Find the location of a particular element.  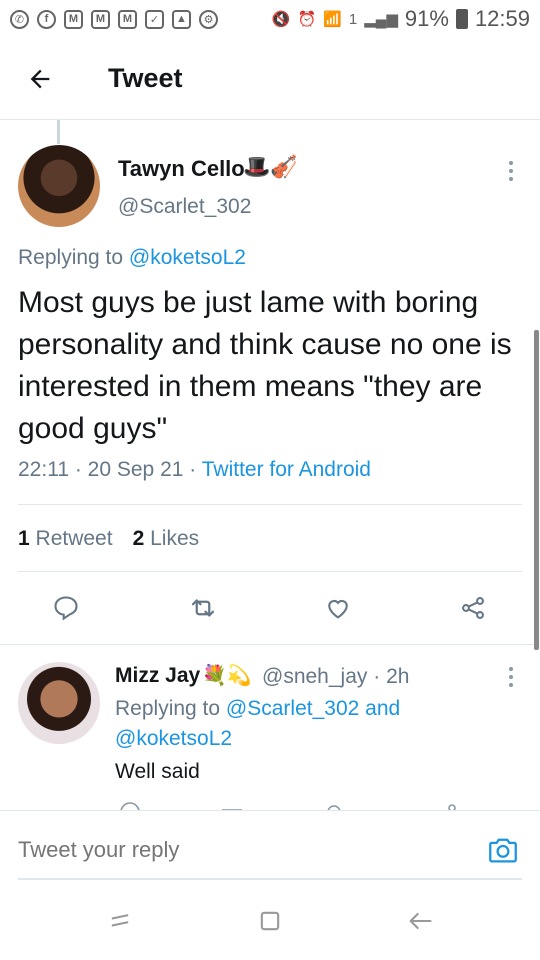

gmail-icon-2: M is located at coordinates (100, 19).